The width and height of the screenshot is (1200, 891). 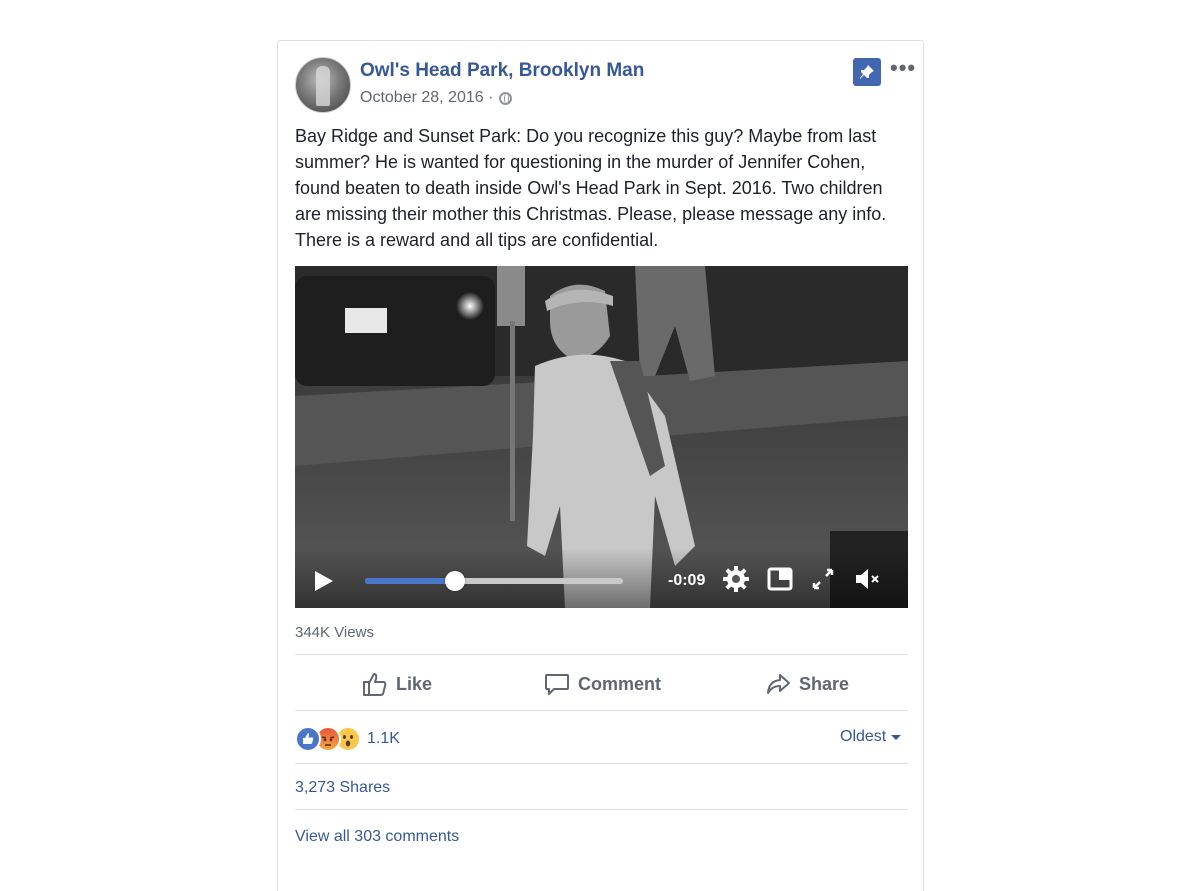 I want to click on picture-in-picture-icon, so click(x=780, y=579).